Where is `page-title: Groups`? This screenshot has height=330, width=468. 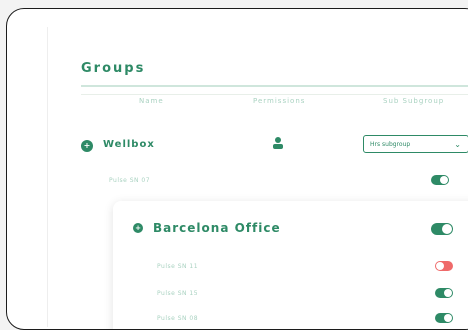 page-title: Groups is located at coordinates (113, 68).